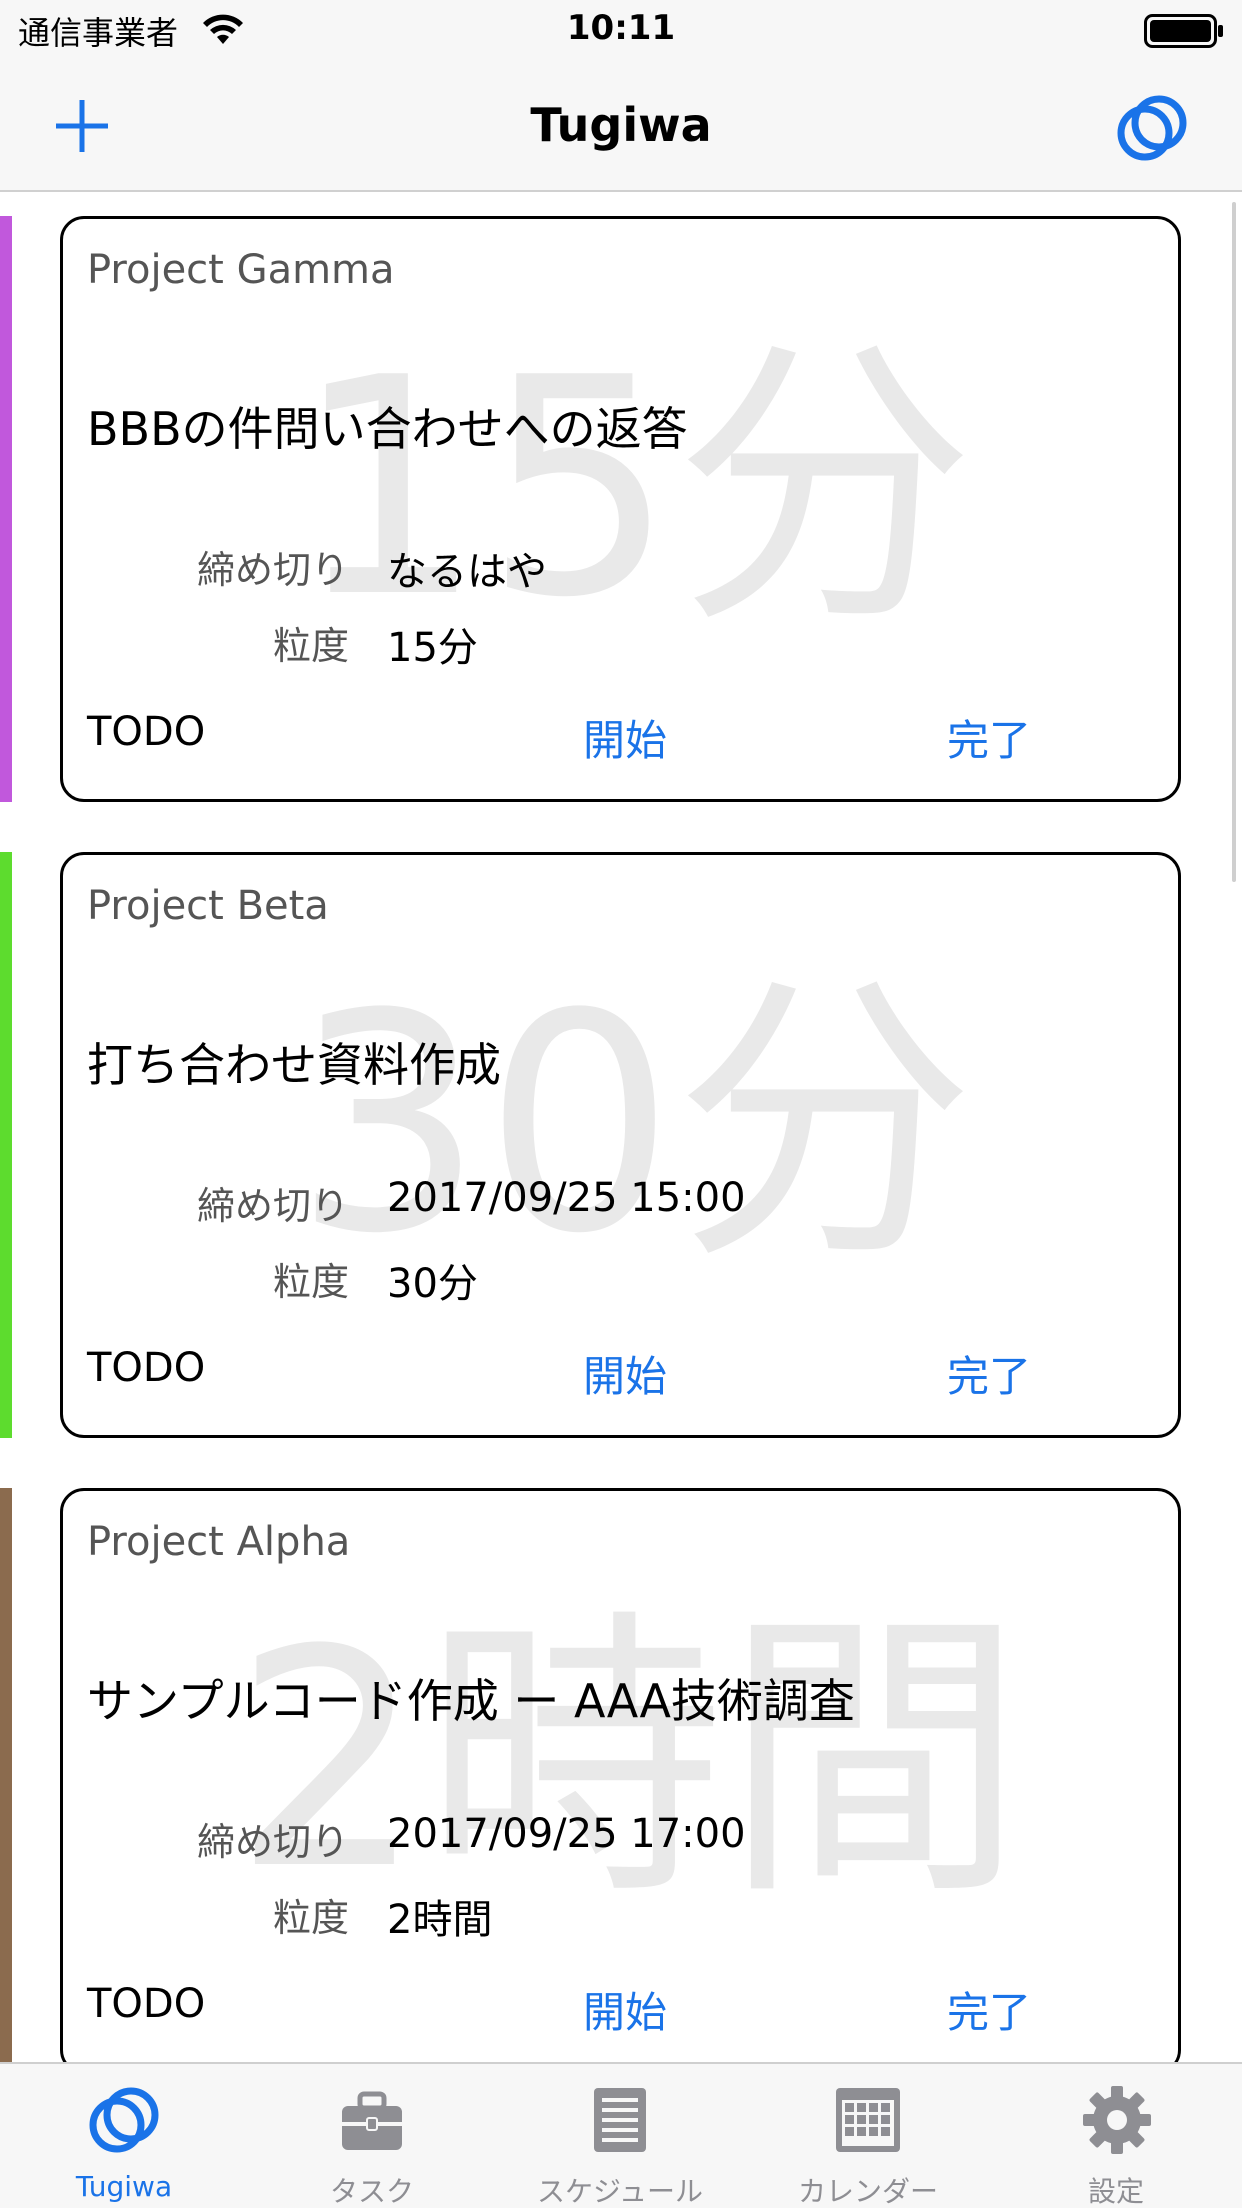  What do you see at coordinates (219, 1542) in the screenshot?
I see `project-name: Project Alpha` at bounding box center [219, 1542].